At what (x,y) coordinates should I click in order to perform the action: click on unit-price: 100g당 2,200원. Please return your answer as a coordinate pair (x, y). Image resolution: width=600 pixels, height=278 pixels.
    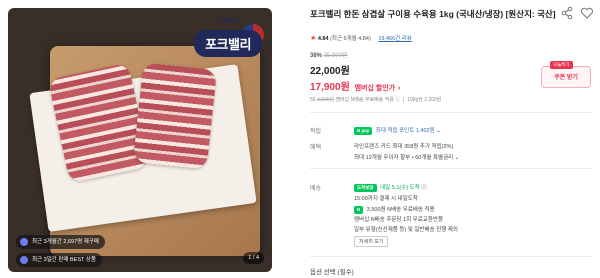
    Looking at the image, I should click on (424, 100).